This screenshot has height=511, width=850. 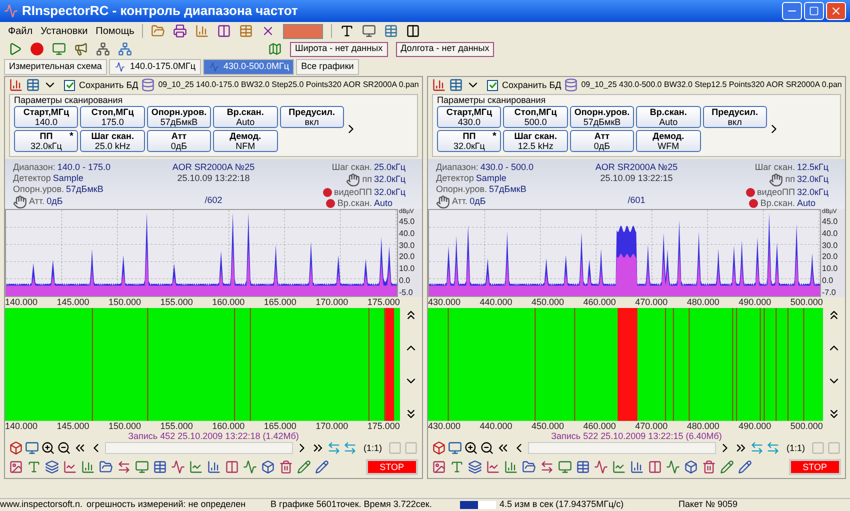 What do you see at coordinates (64, 31) in the screenshot?
I see `menu-item: Установки` at bounding box center [64, 31].